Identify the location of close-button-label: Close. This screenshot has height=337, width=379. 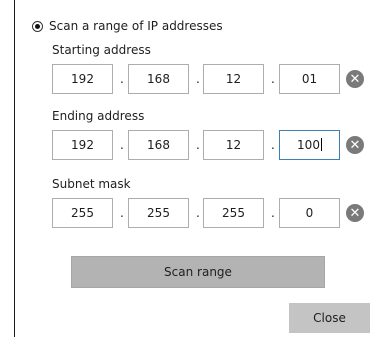
(329, 318).